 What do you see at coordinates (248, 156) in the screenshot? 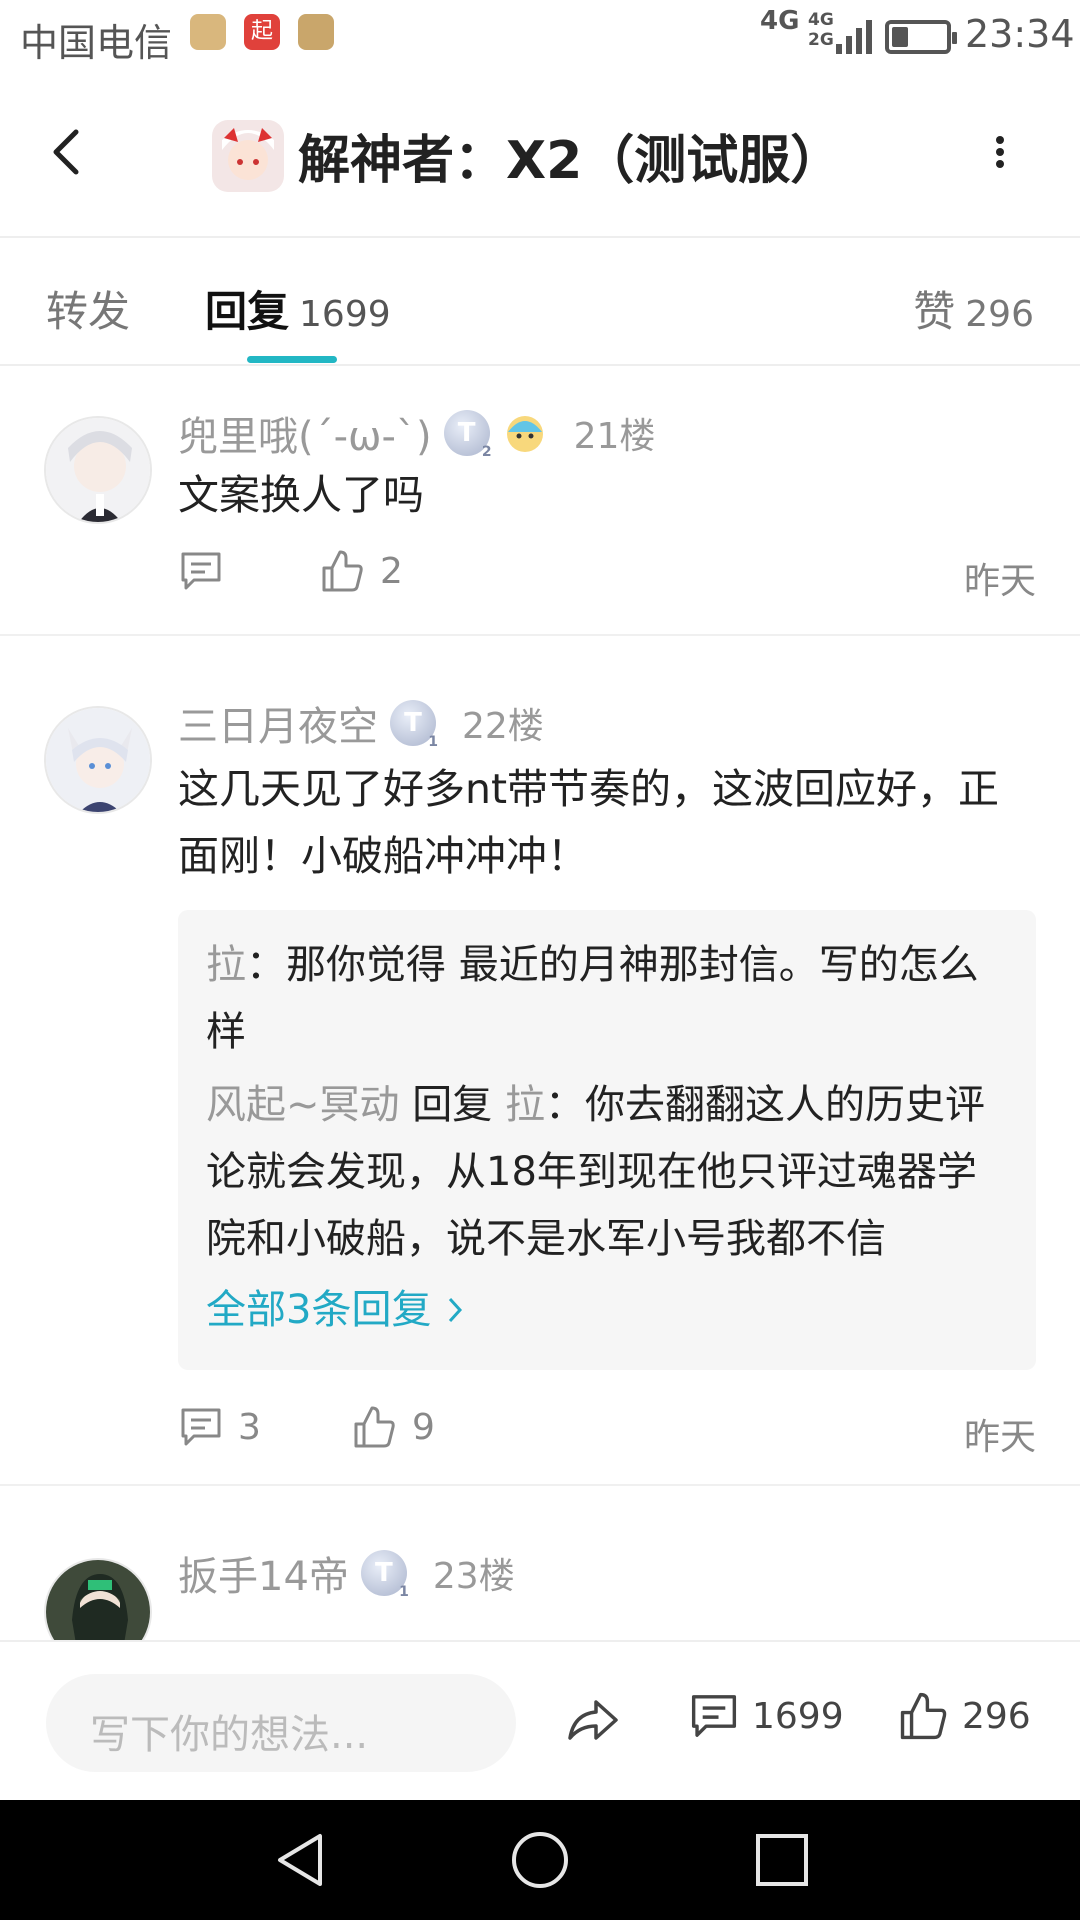
I see `game-avatar-icon` at bounding box center [248, 156].